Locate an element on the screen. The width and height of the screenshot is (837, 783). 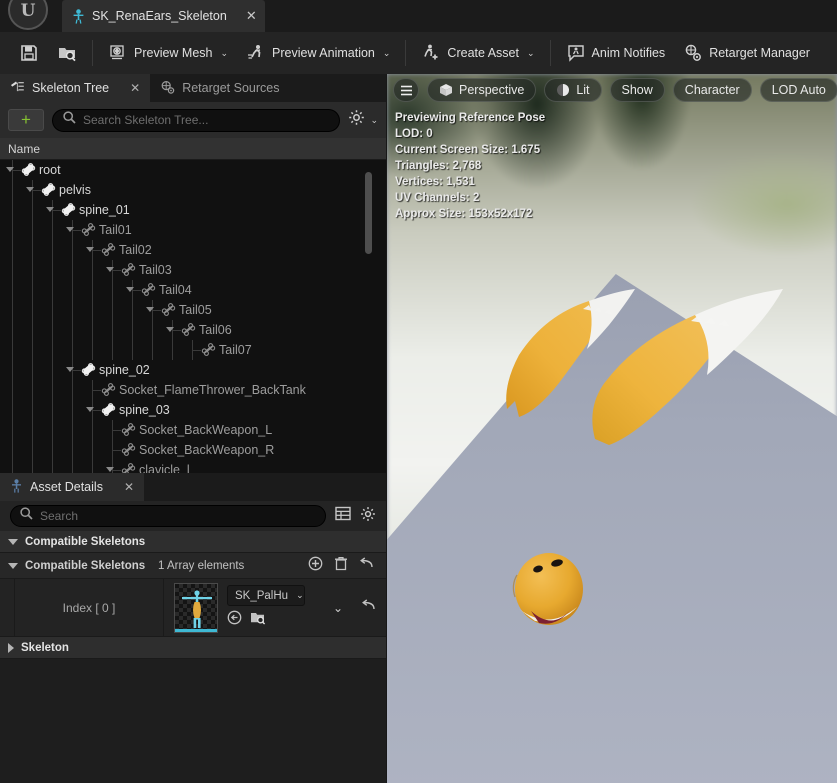
tree-item-label: Socket_BackWeapon_L is located at coordinates (206, 430).